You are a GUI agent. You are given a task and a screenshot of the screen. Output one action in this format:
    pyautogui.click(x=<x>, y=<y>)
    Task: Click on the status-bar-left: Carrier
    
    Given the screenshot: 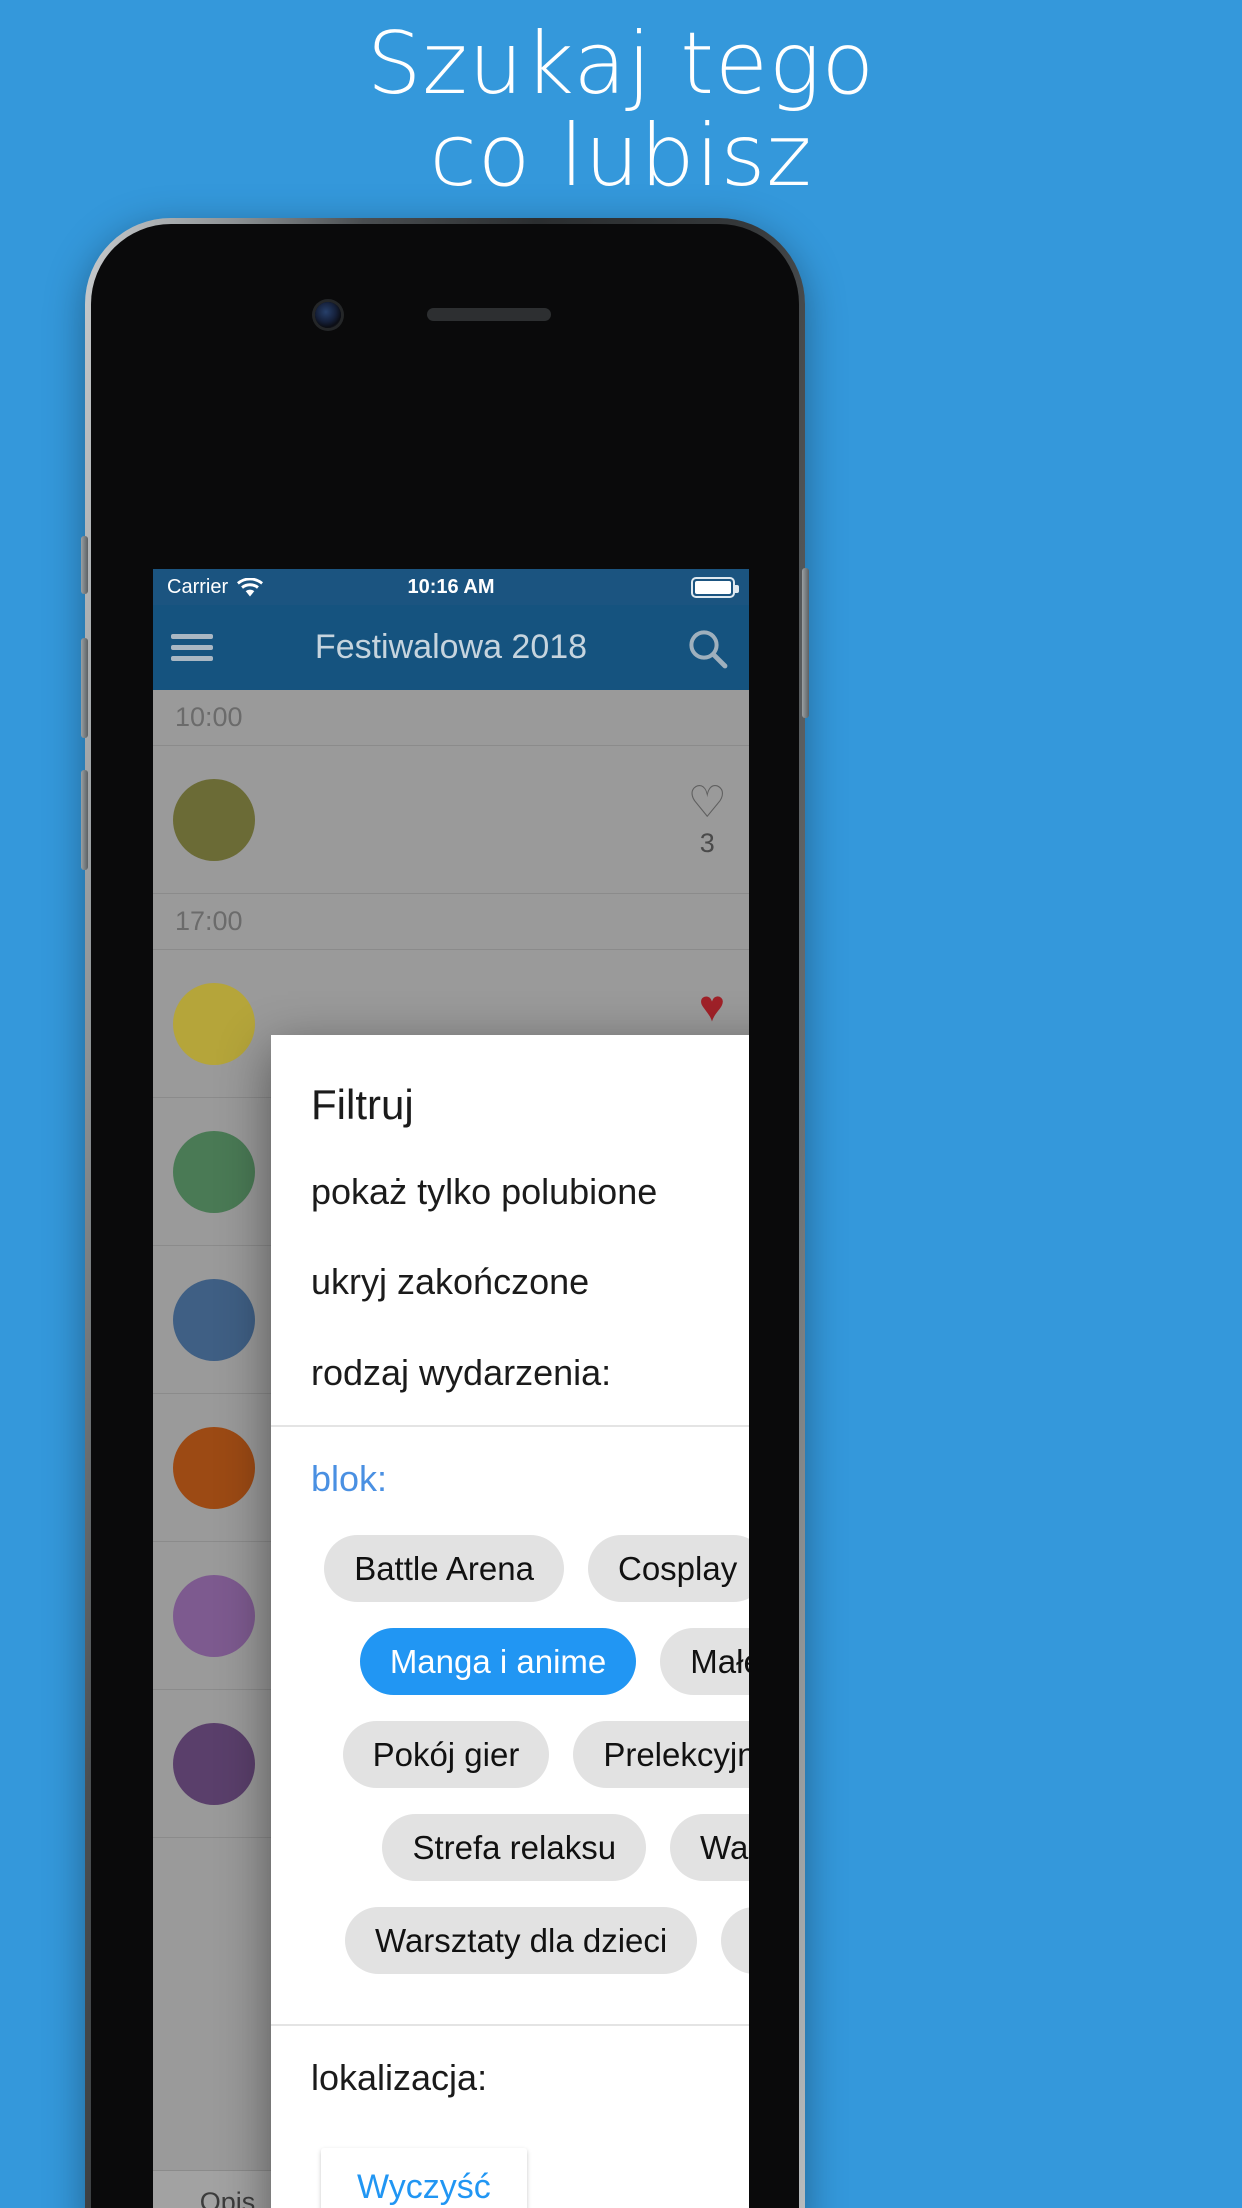 What is the action you would take?
    pyautogui.click(x=215, y=587)
    